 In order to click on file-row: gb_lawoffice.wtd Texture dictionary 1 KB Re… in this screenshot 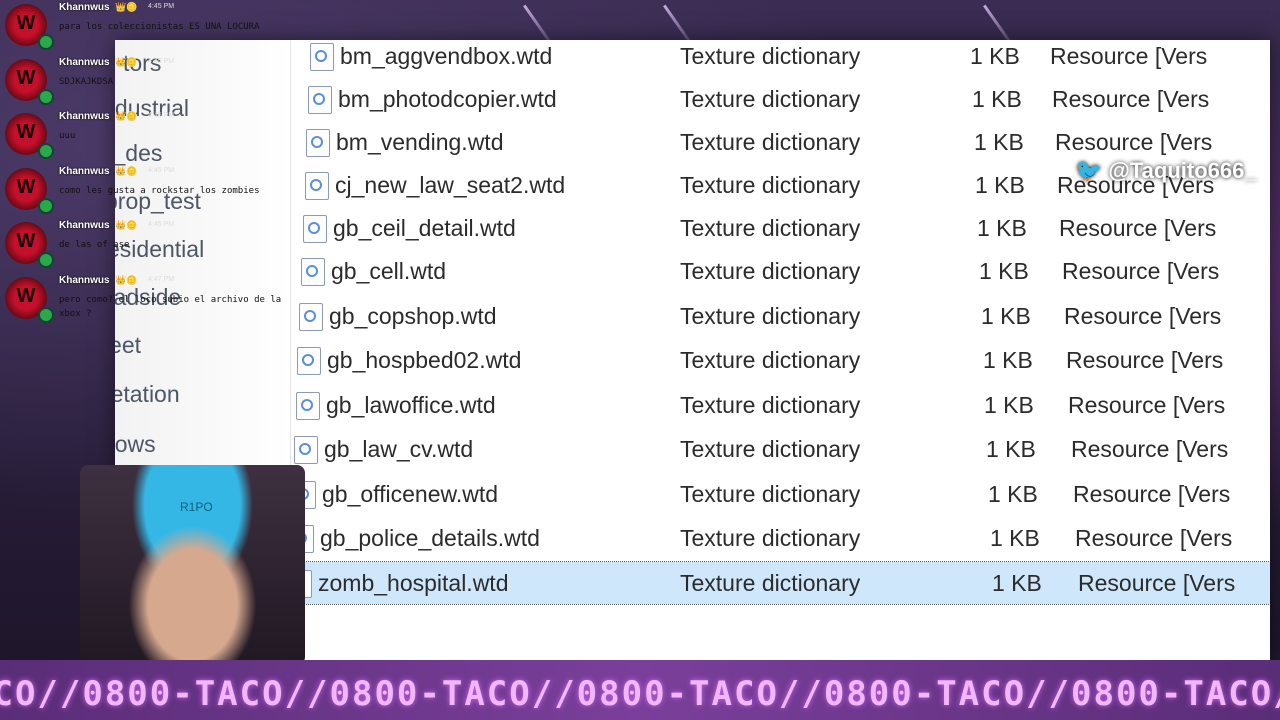, I will do `click(780, 405)`.